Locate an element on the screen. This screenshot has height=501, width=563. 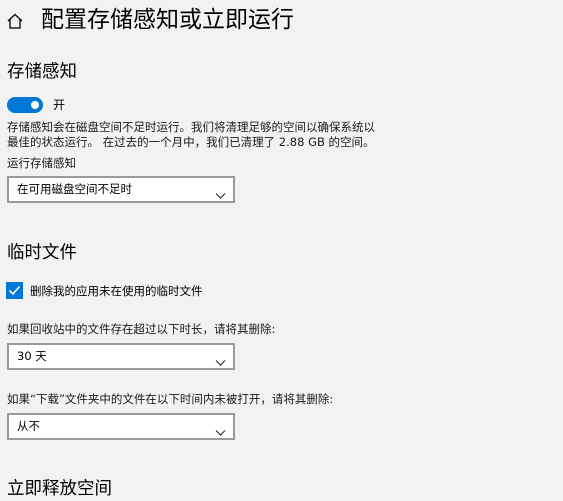
recycle-bin-label: 如果回收站中的文件存在超过以下时长，请将其删除: is located at coordinates (141, 329).